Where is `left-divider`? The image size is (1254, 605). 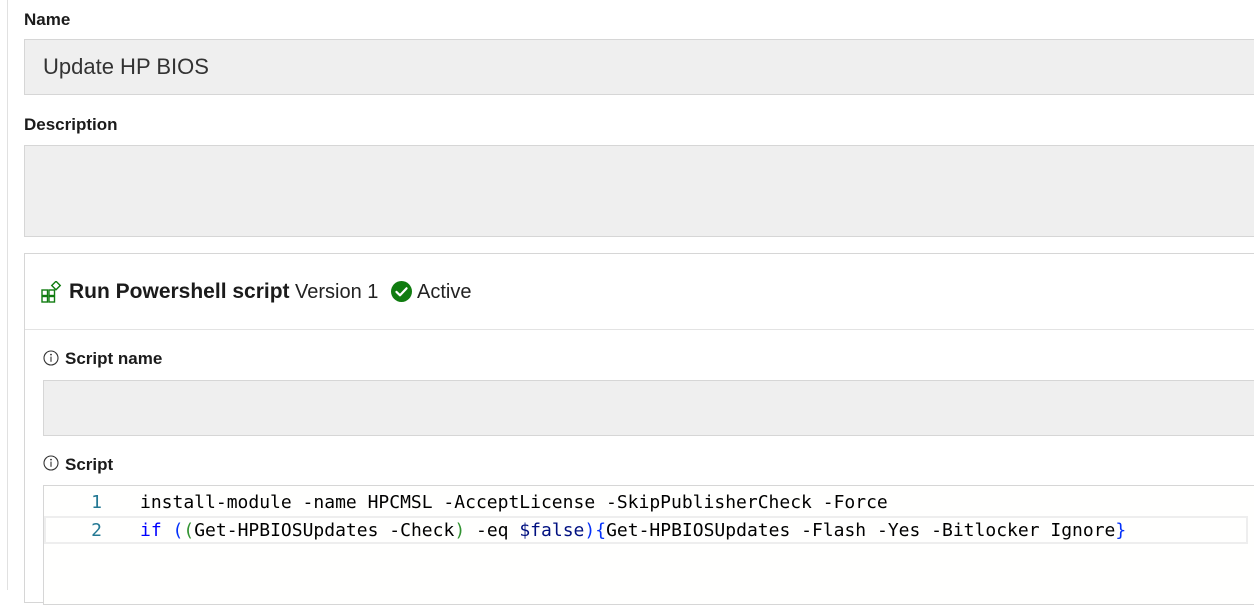 left-divider is located at coordinates (7, 295).